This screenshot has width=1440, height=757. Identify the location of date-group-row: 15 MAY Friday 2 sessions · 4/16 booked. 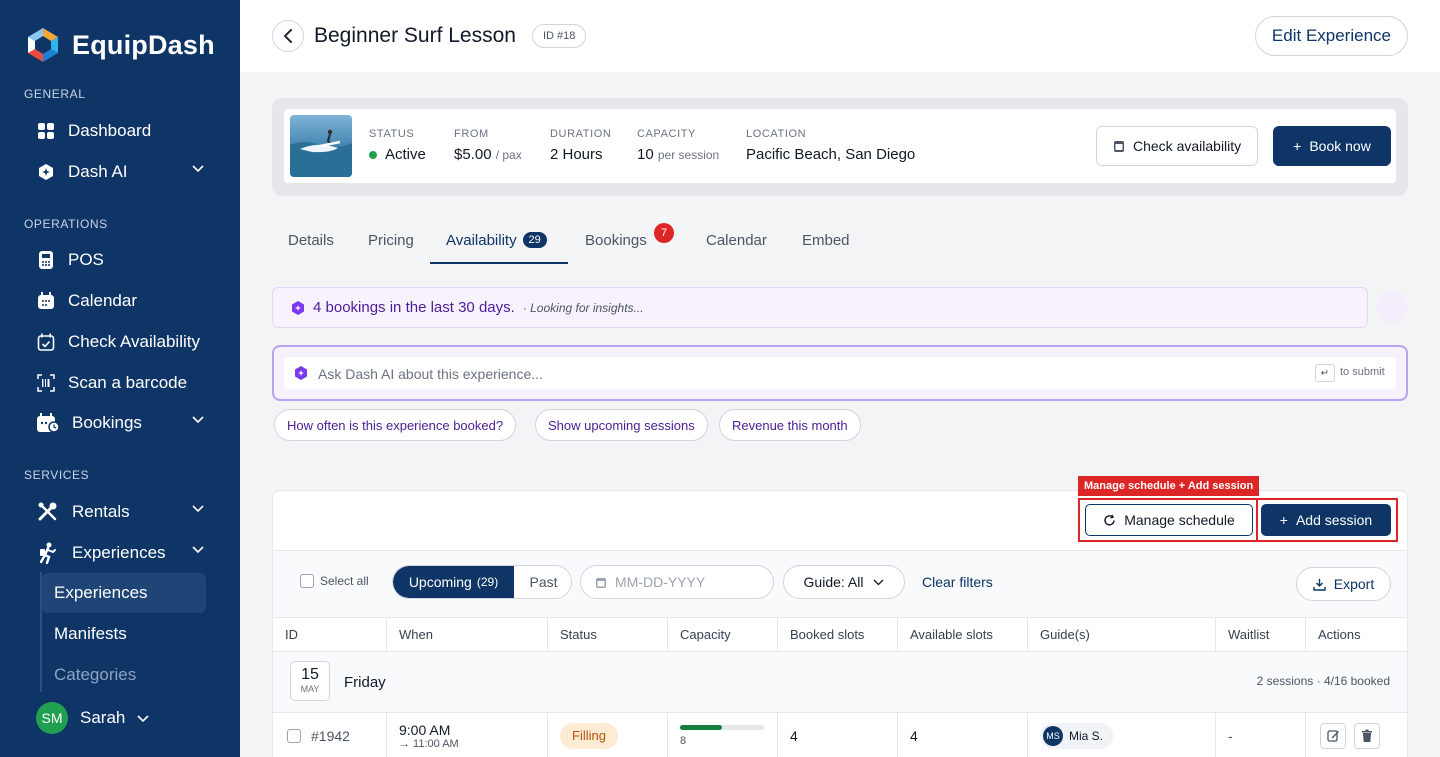
(840, 682).